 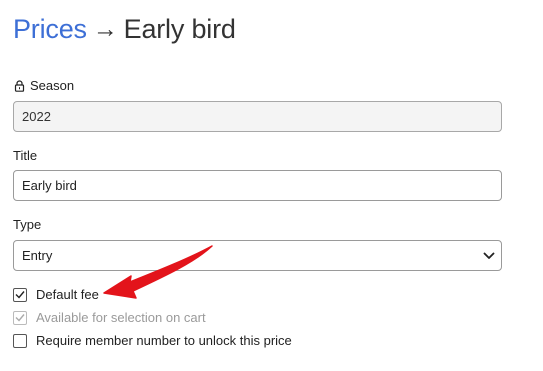 I want to click on require-member-number-checkbox, so click(x=20, y=340).